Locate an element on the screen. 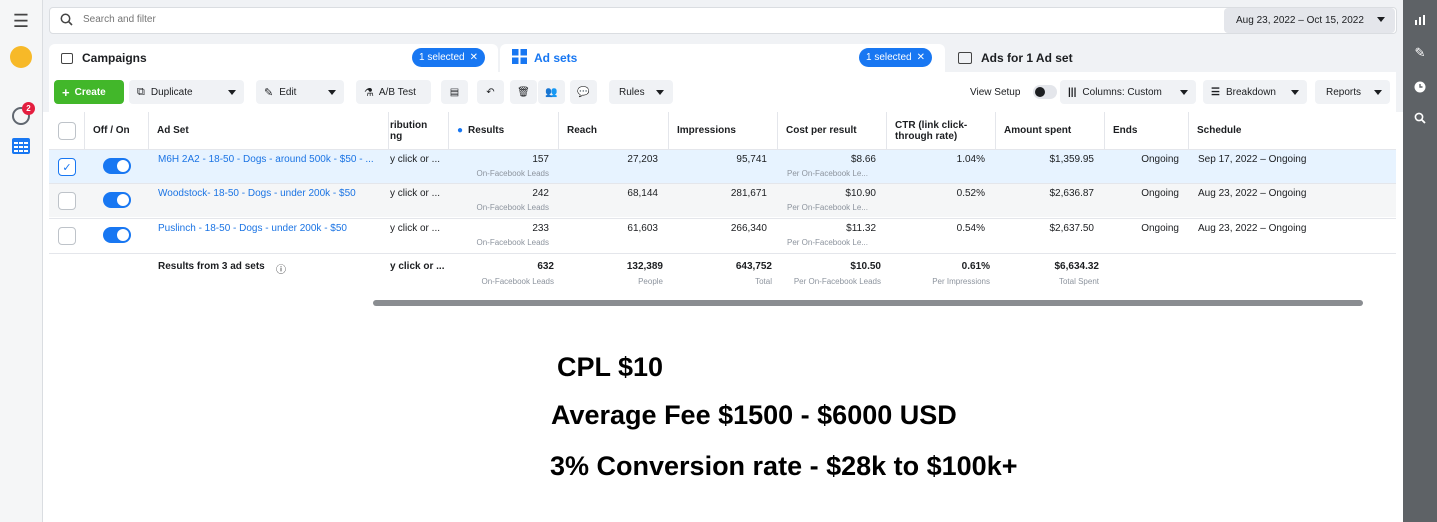  info-icon: ● is located at coordinates (460, 130).